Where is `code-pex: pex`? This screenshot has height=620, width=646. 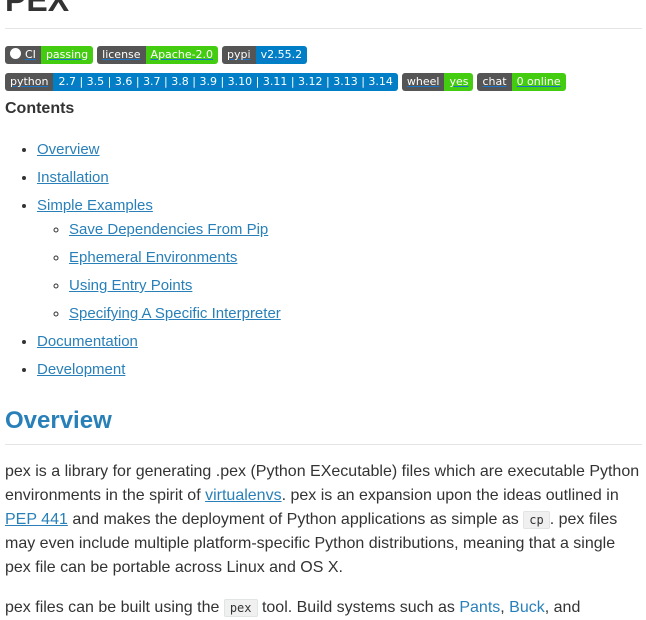 code-pex: pex is located at coordinates (240, 608).